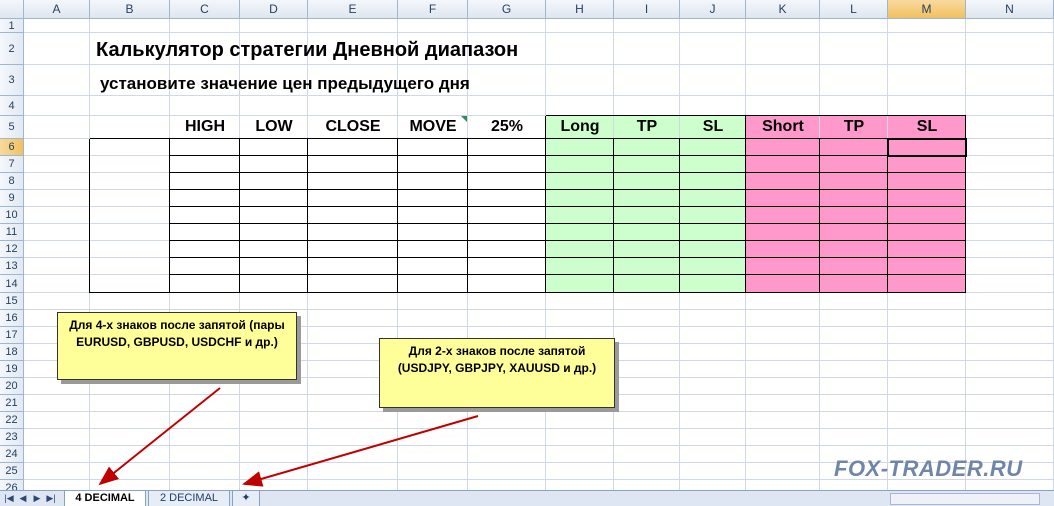 This screenshot has height=506, width=1054. I want to click on row-header-2: 2, so click(12, 49).